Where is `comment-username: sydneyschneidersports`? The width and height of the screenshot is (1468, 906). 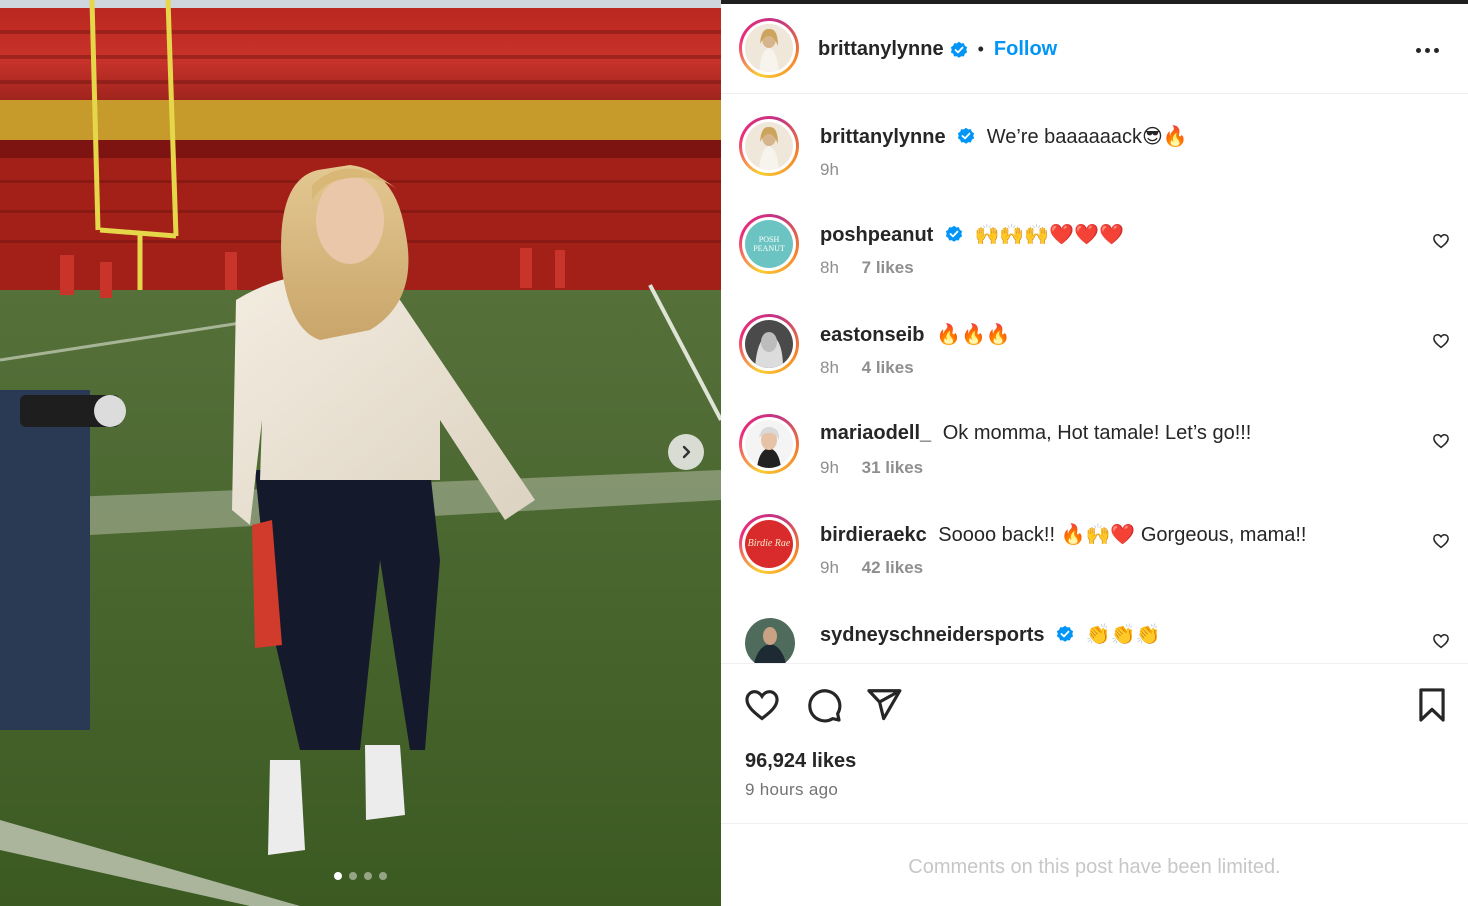 comment-username: sydneyschneidersports is located at coordinates (932, 635).